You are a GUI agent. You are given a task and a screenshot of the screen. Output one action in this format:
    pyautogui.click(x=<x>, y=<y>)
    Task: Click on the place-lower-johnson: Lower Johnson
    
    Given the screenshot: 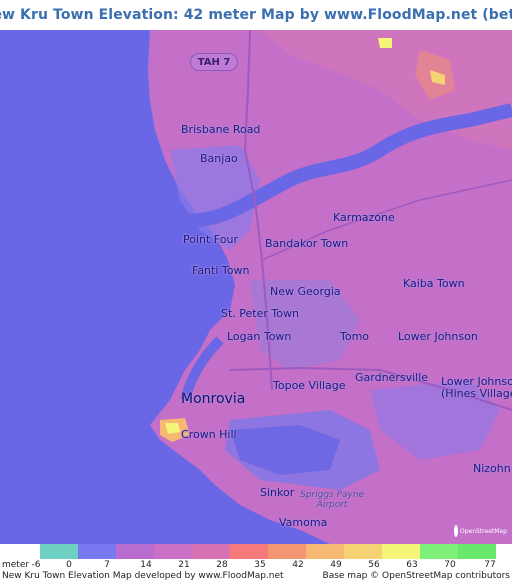 What is the action you would take?
    pyautogui.click(x=438, y=336)
    